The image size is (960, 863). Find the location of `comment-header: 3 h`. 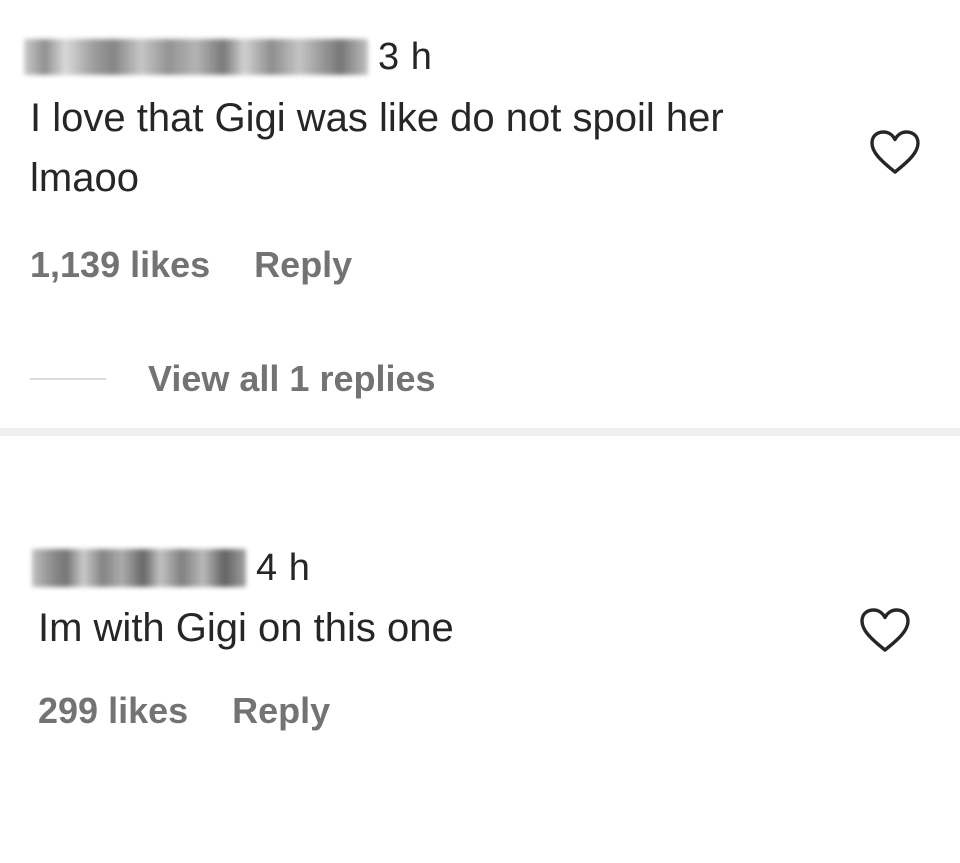

comment-header: 3 h is located at coordinates (228, 57).